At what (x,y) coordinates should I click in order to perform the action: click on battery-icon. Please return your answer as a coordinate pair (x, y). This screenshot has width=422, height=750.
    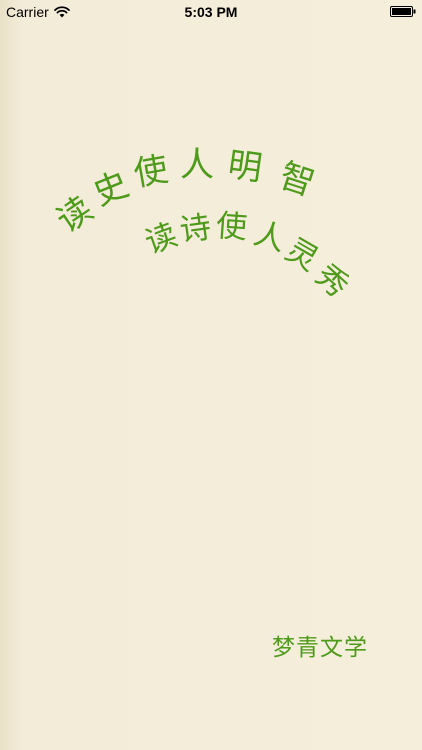
    Looking at the image, I should click on (403, 11).